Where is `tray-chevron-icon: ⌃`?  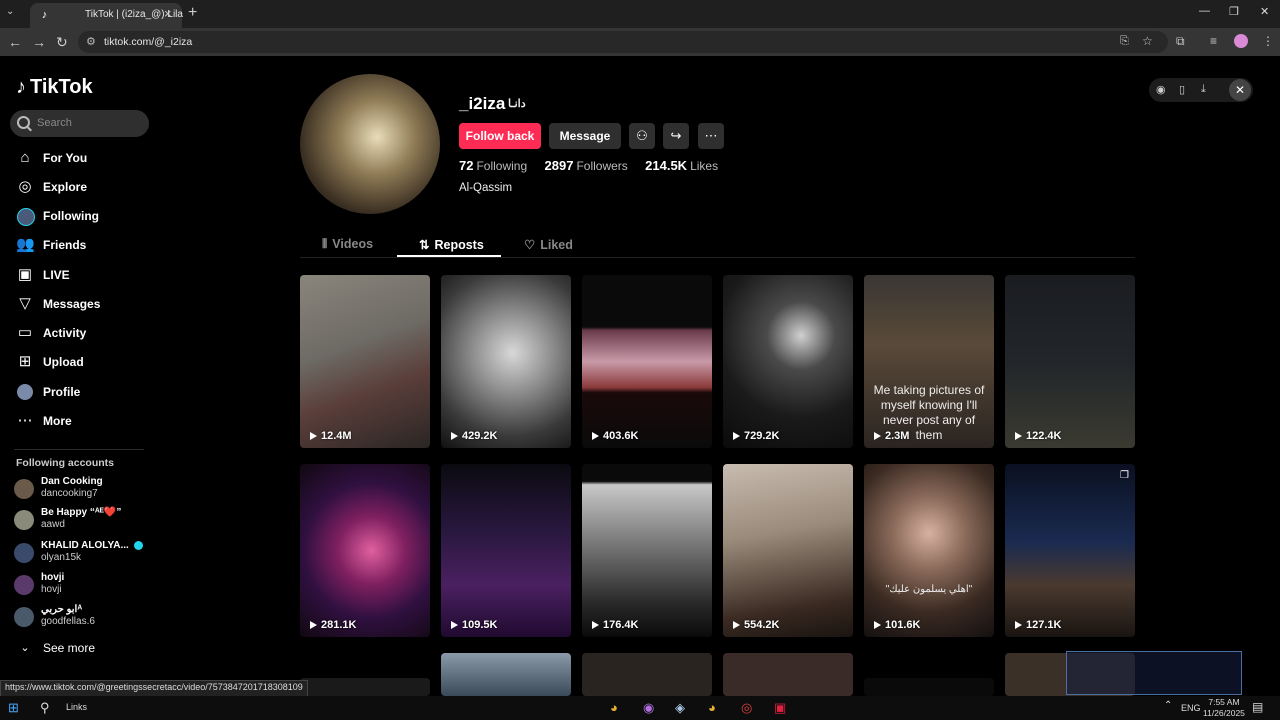 tray-chevron-icon: ⌃ is located at coordinates (1168, 705).